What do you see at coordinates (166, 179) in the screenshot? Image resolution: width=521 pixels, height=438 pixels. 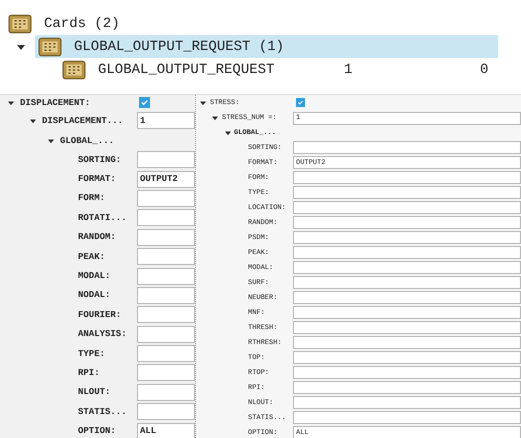 I see `text-field: OUTPUT2` at bounding box center [166, 179].